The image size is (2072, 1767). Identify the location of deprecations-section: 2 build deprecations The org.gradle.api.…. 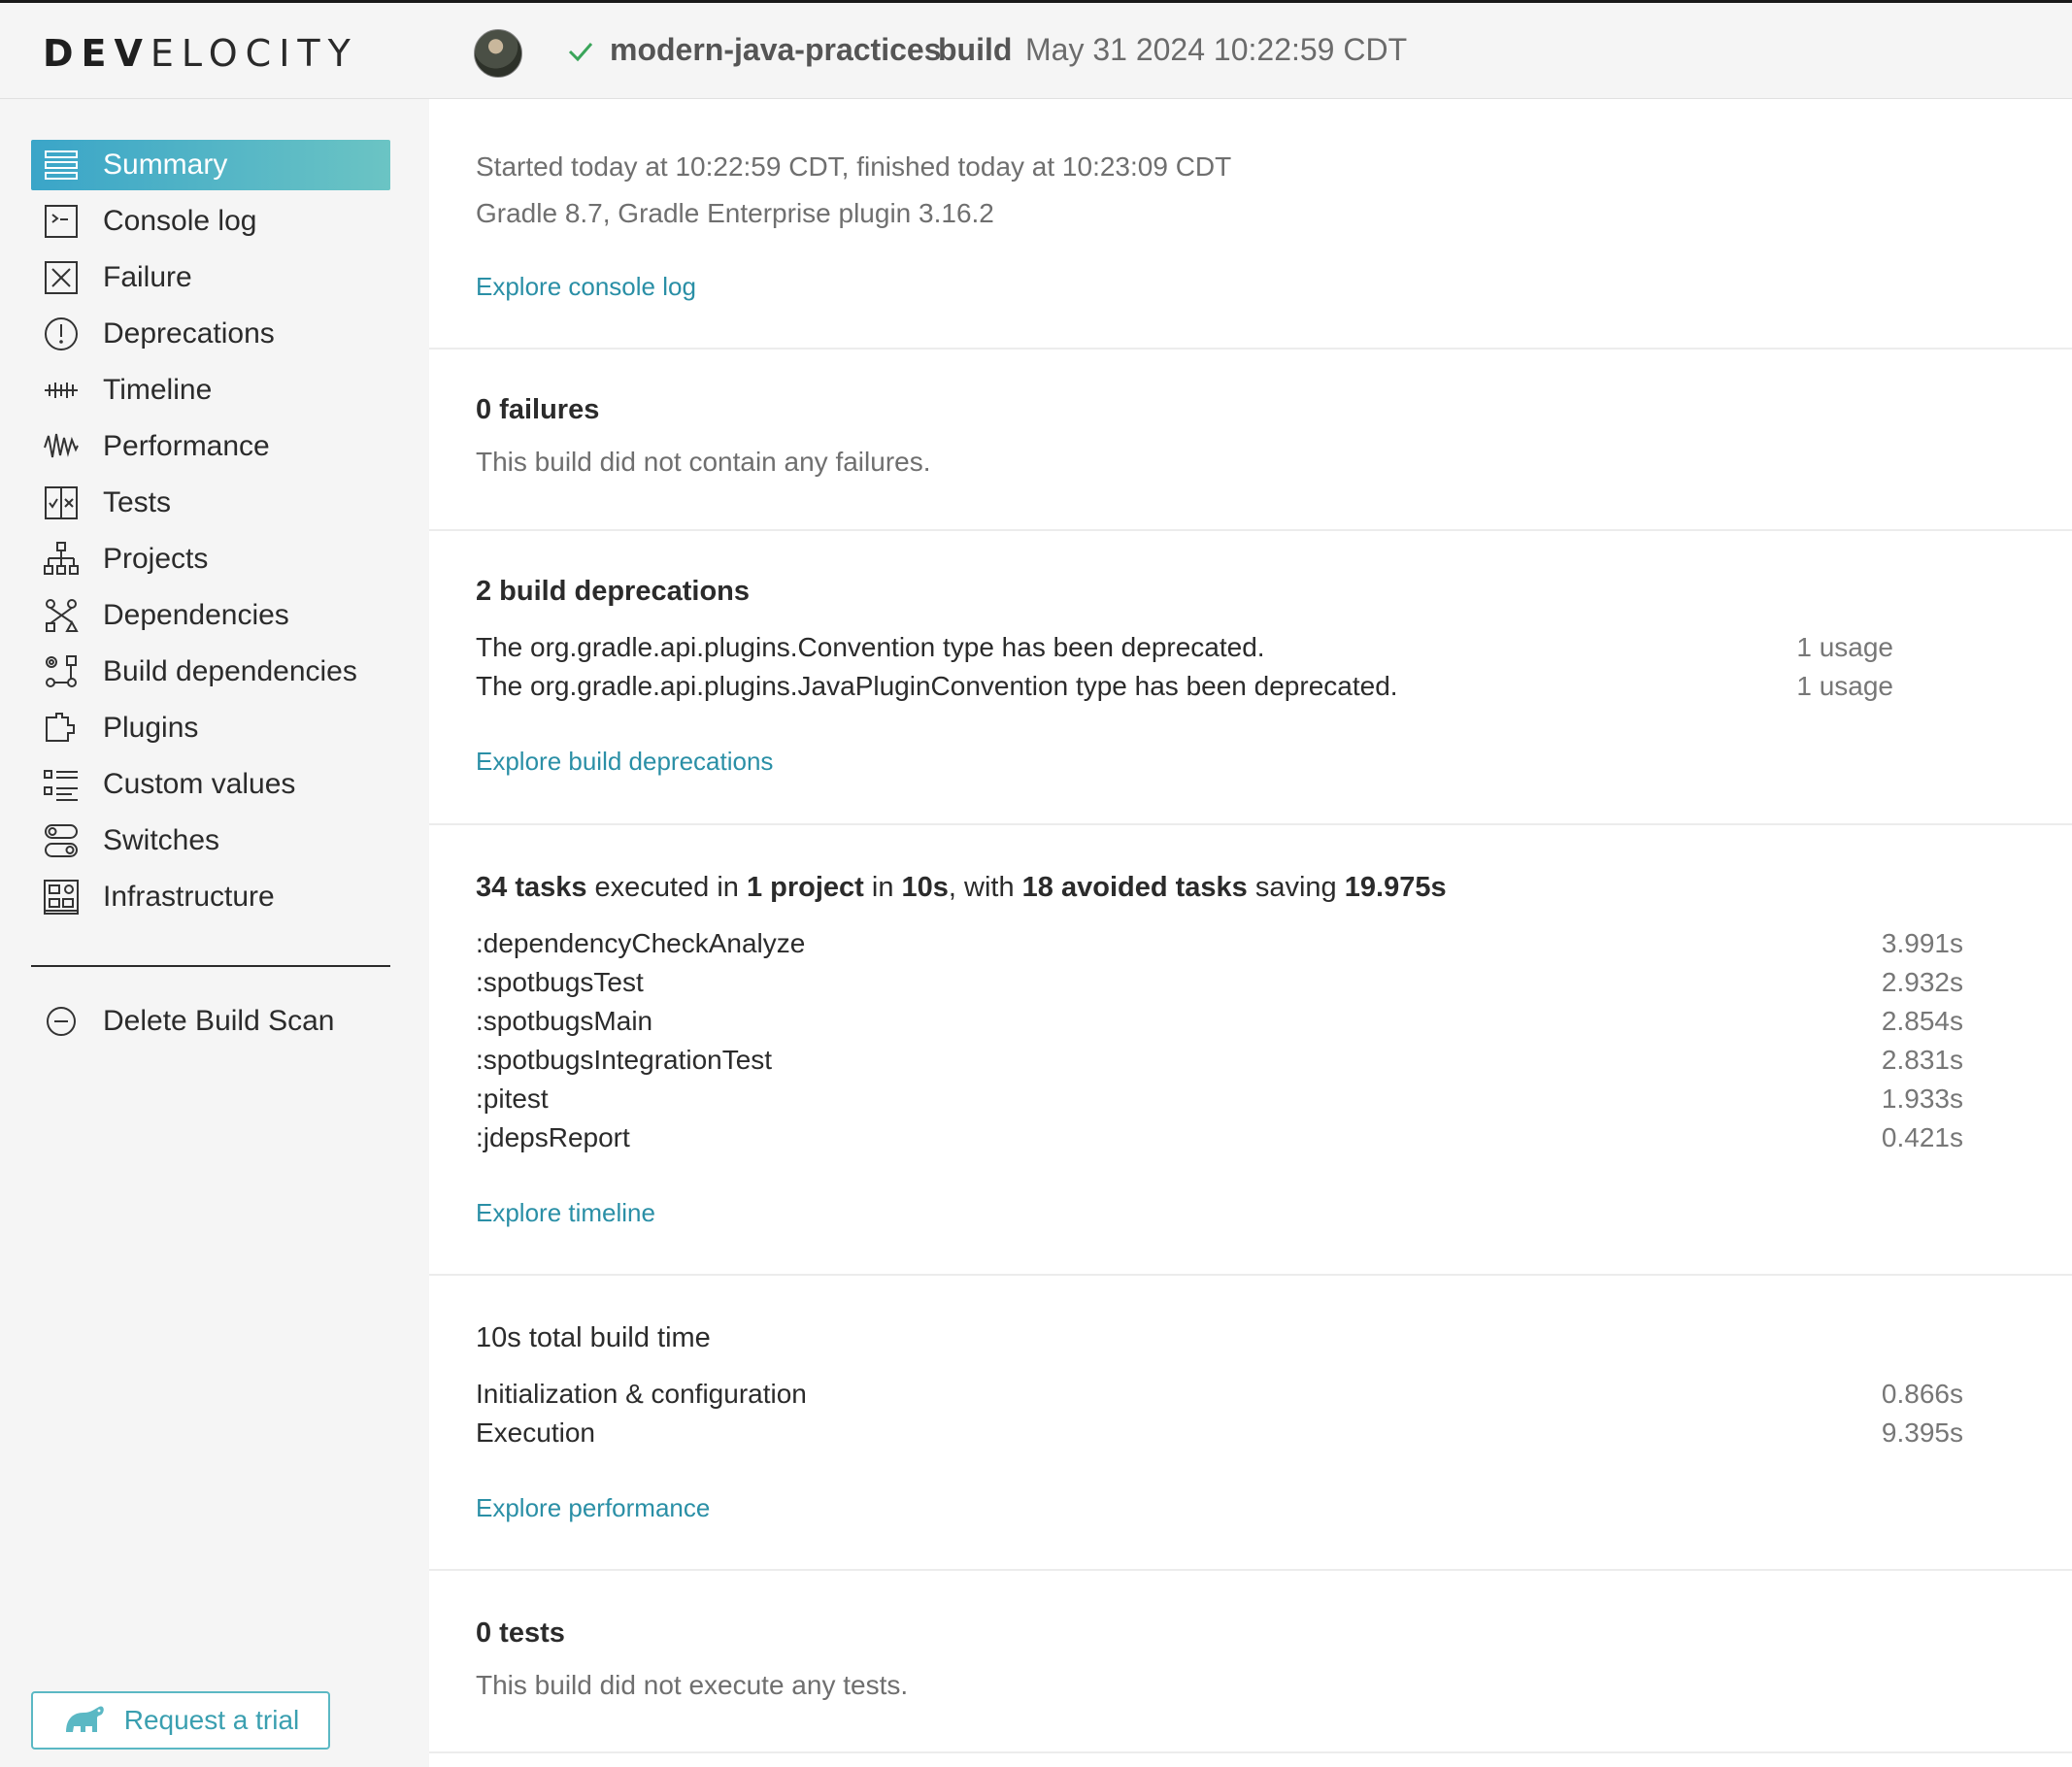
(1250, 678).